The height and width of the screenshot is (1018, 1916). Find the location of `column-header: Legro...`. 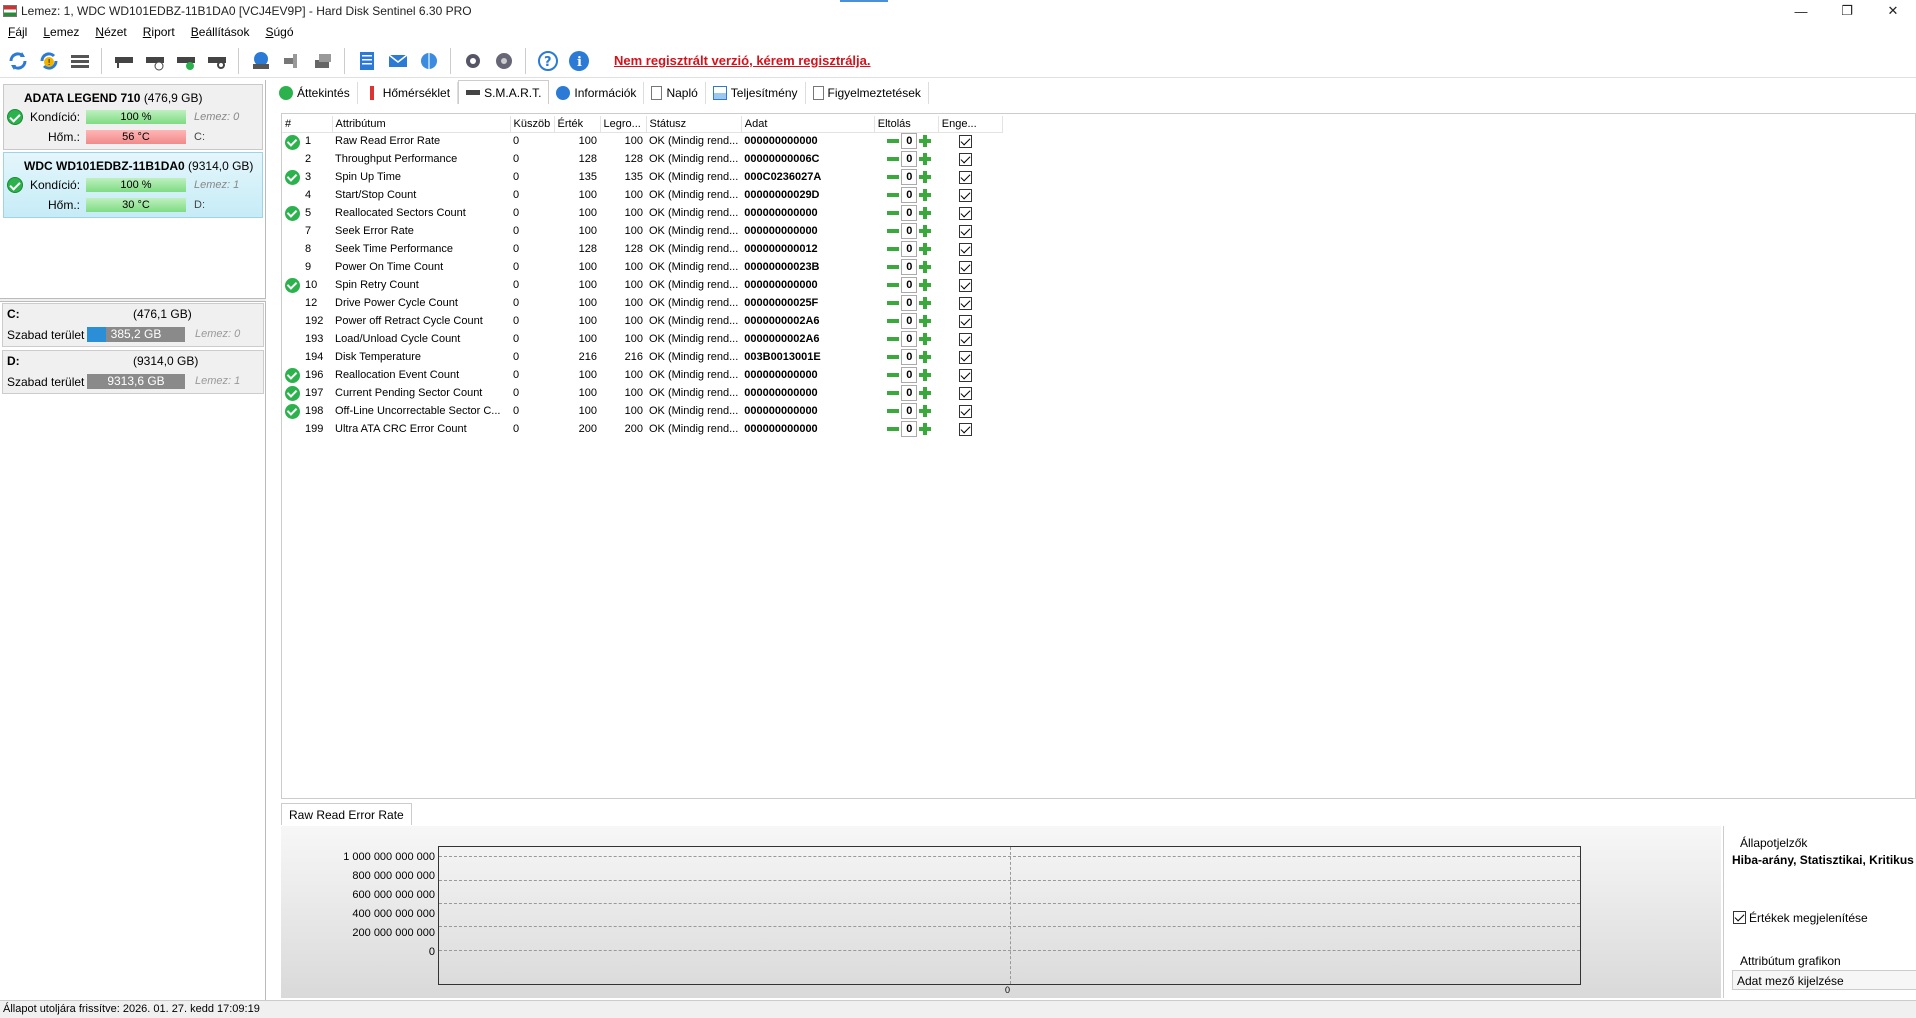

column-header: Legro... is located at coordinates (623, 124).